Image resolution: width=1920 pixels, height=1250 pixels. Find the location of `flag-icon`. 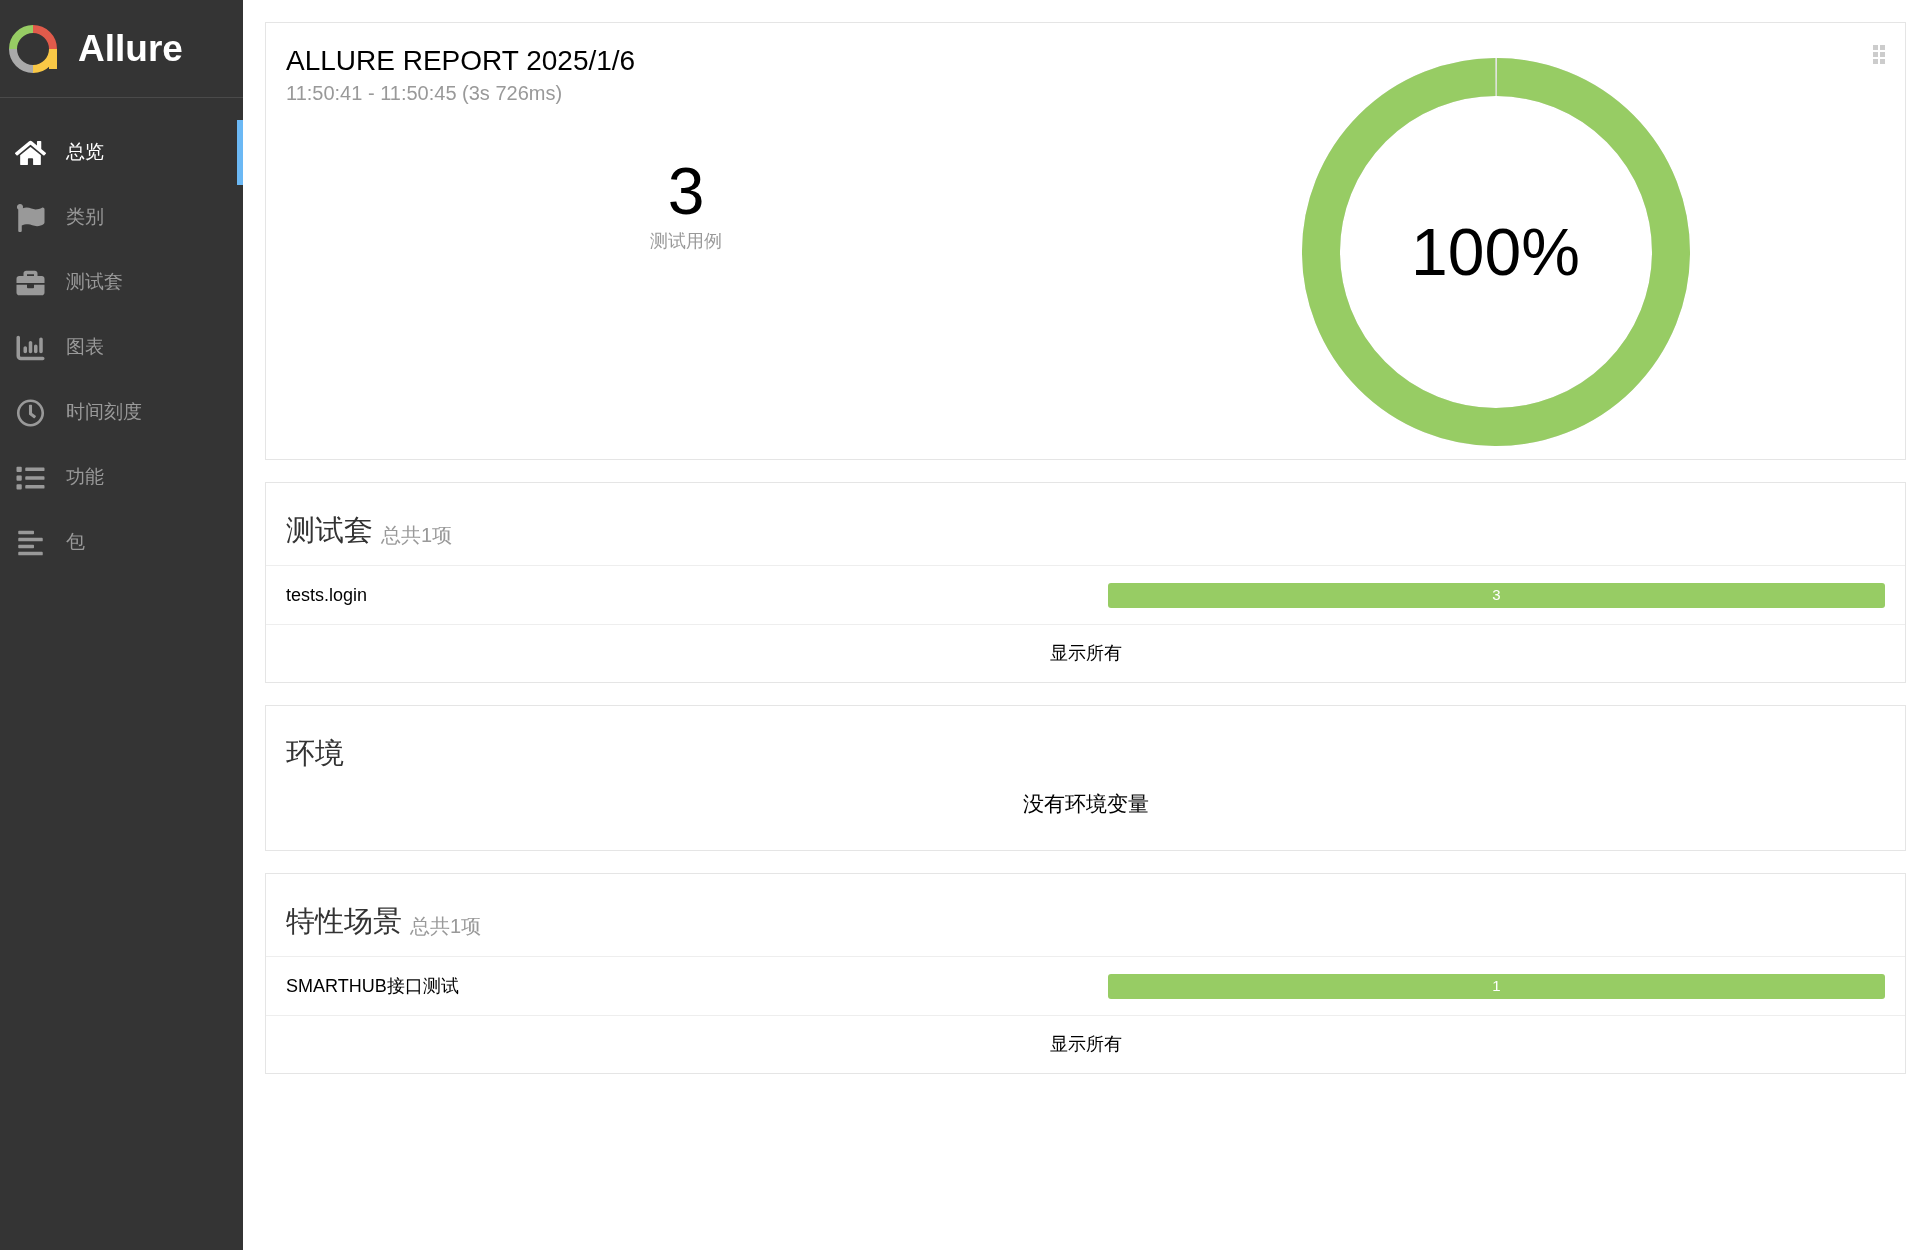

flag-icon is located at coordinates (30, 217).